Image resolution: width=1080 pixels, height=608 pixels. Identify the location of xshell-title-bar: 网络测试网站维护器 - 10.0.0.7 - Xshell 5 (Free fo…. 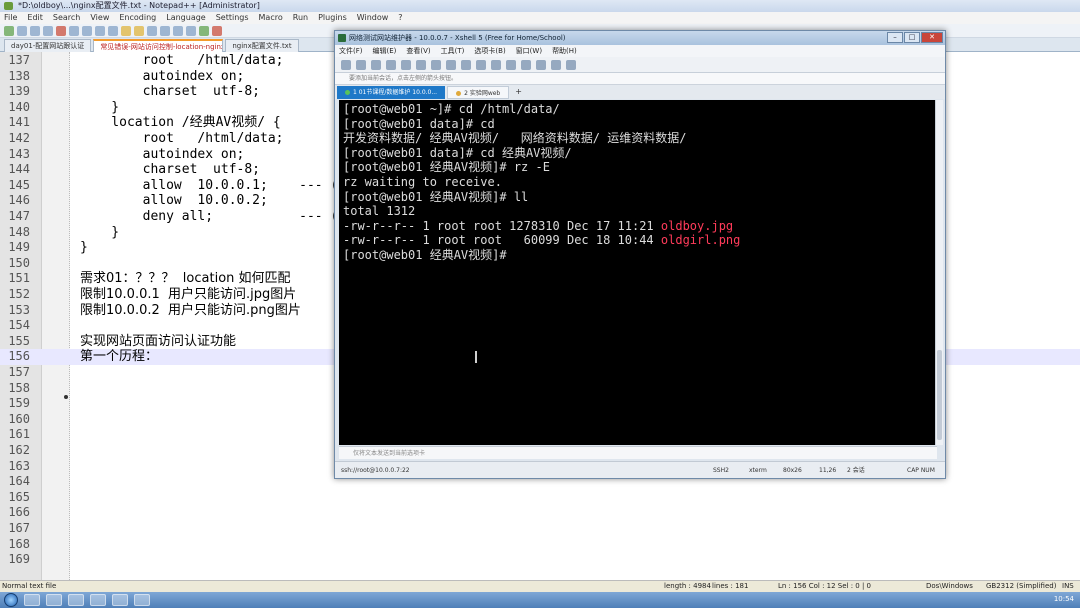
(640, 38).